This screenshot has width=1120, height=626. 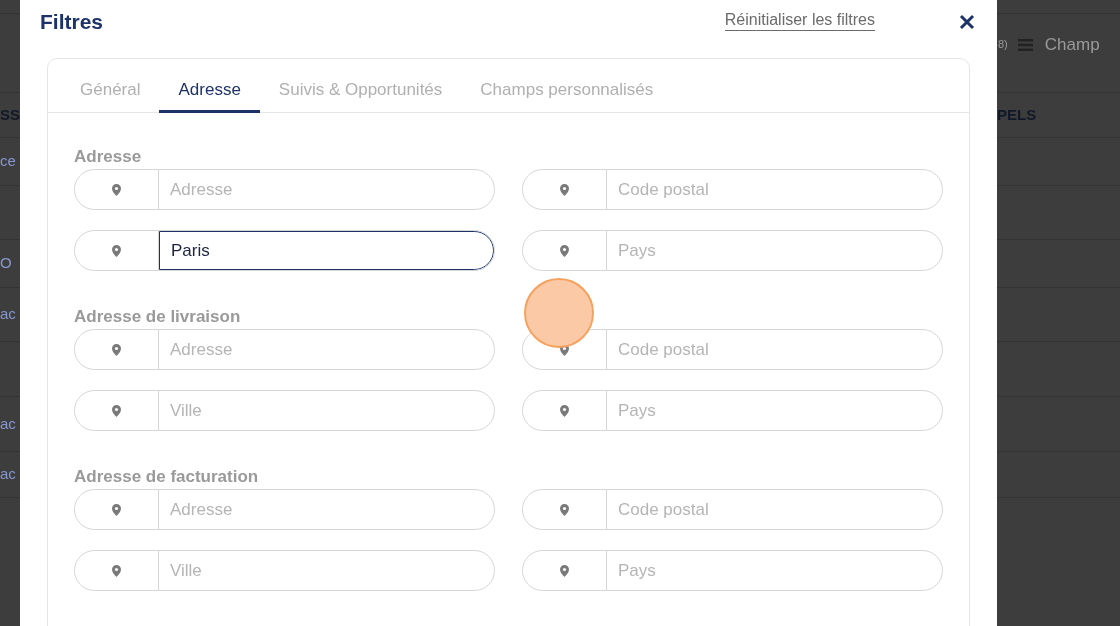 What do you see at coordinates (1025, 45) in the screenshot?
I see `menu-icon` at bounding box center [1025, 45].